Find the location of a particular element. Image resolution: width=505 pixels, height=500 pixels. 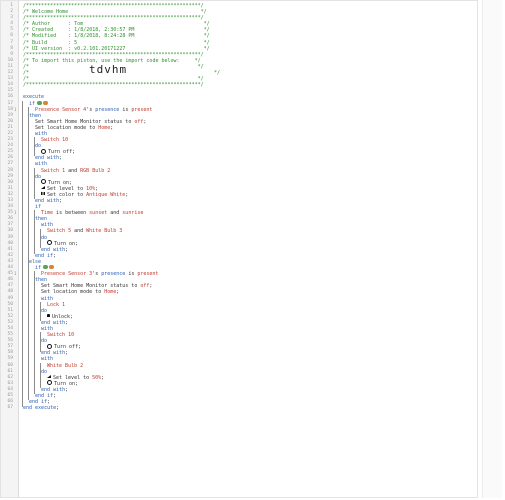

page-scroll-area is located at coordinates (492, 249).